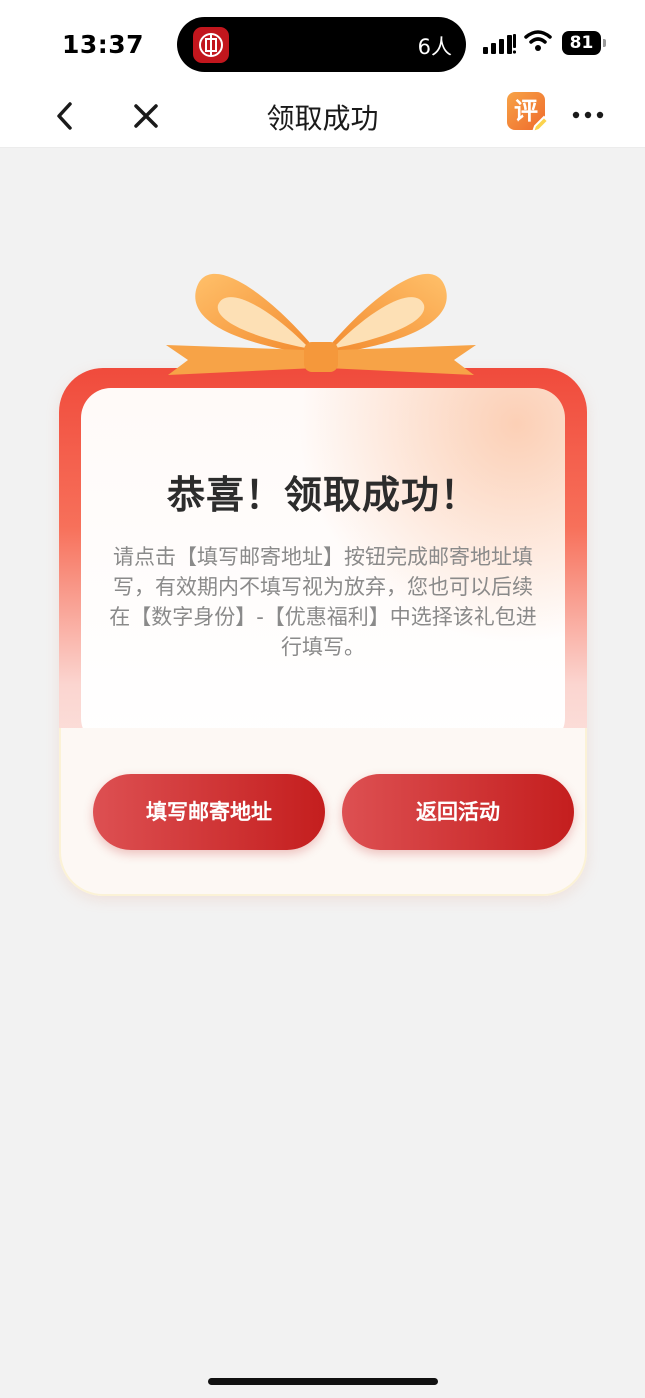  Describe the element at coordinates (458, 812) in the screenshot. I see `return-activity-button: 返回活动` at that location.